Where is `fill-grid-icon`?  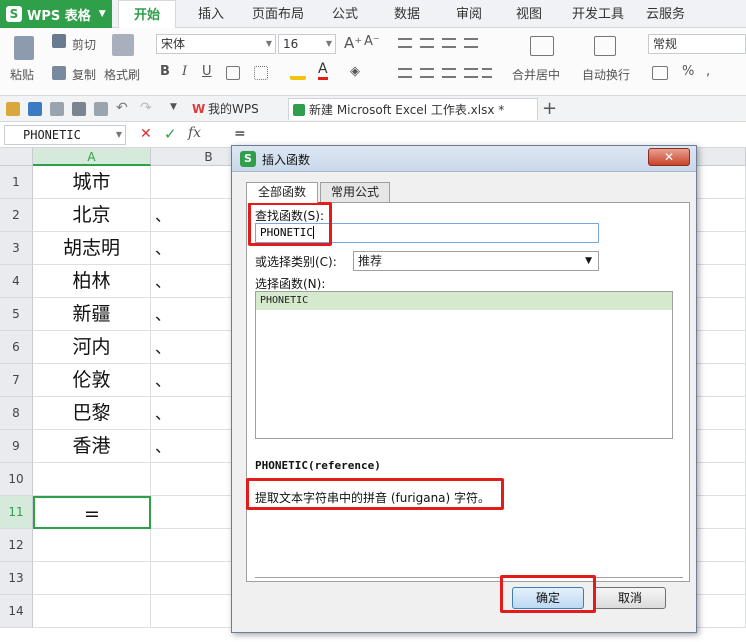 fill-grid-icon is located at coordinates (261, 73).